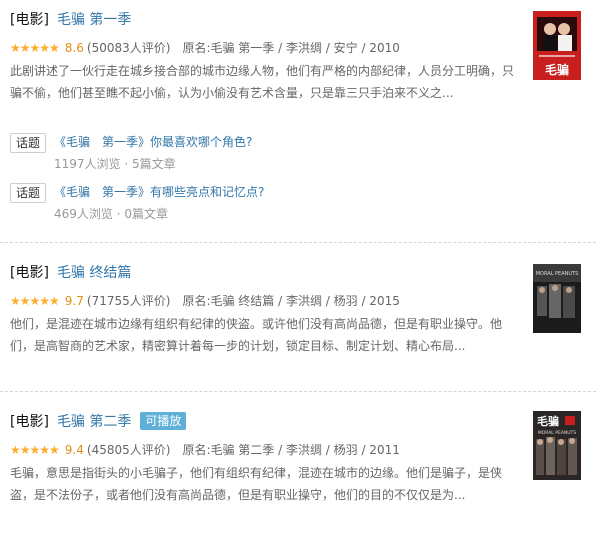 The width and height of the screenshot is (596, 541). I want to click on topic-meta: 469人浏览 · 0篇文章, so click(111, 214).